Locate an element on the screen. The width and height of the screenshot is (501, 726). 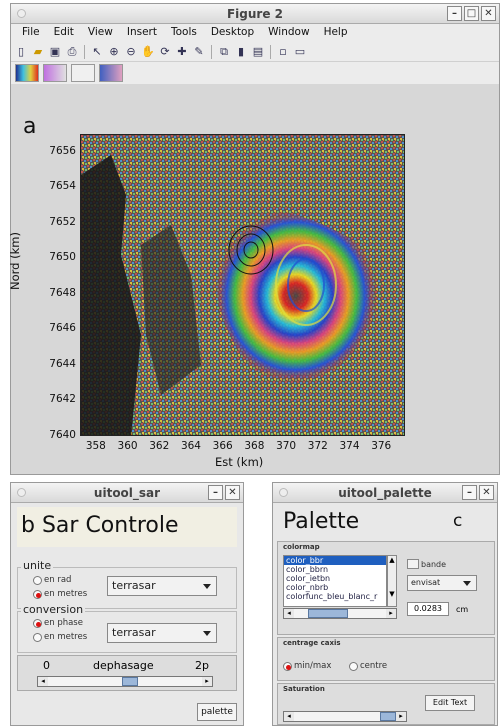
radio-en-phase: en phase is located at coordinates (58, 623).